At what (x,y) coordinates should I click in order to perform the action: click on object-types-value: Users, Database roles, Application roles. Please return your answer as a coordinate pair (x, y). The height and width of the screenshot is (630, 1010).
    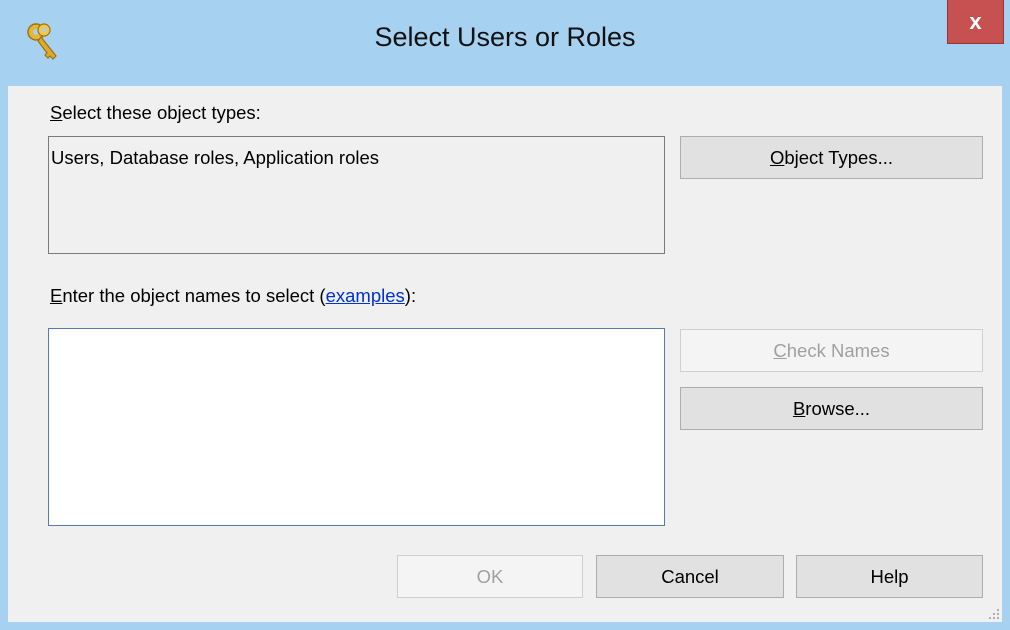
    Looking at the image, I should click on (215, 157).